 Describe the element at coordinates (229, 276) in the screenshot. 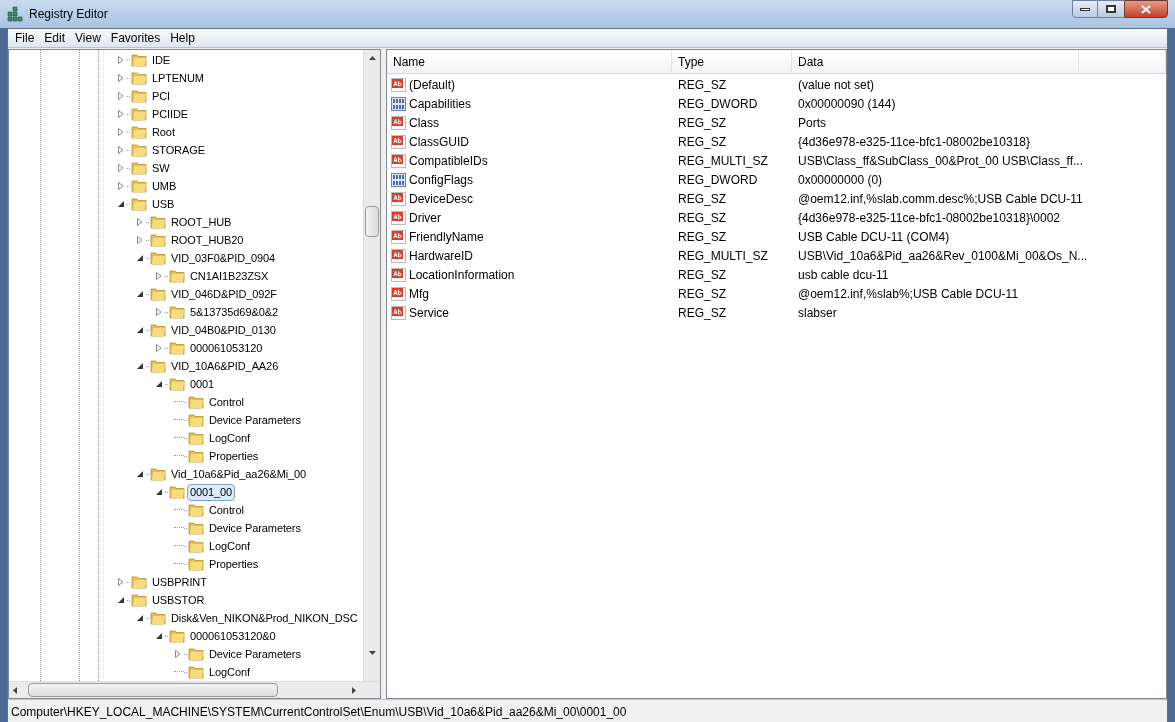

I see `tree-node: CN1AI1B23ZSX` at that location.